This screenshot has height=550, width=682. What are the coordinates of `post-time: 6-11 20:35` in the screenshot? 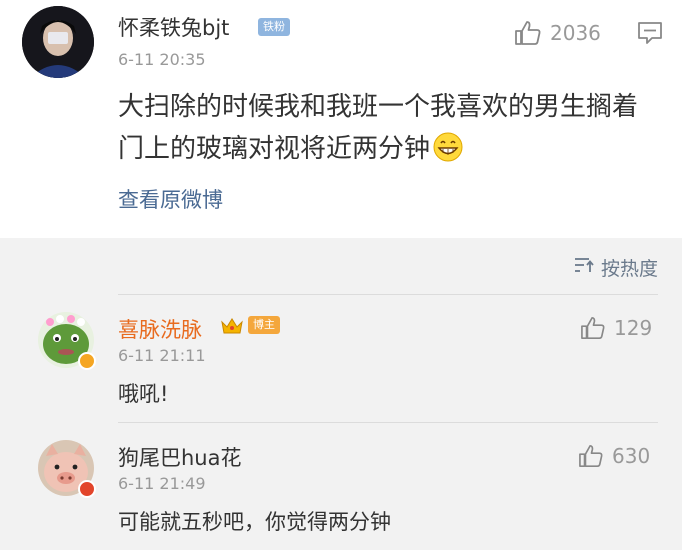 It's located at (162, 59).